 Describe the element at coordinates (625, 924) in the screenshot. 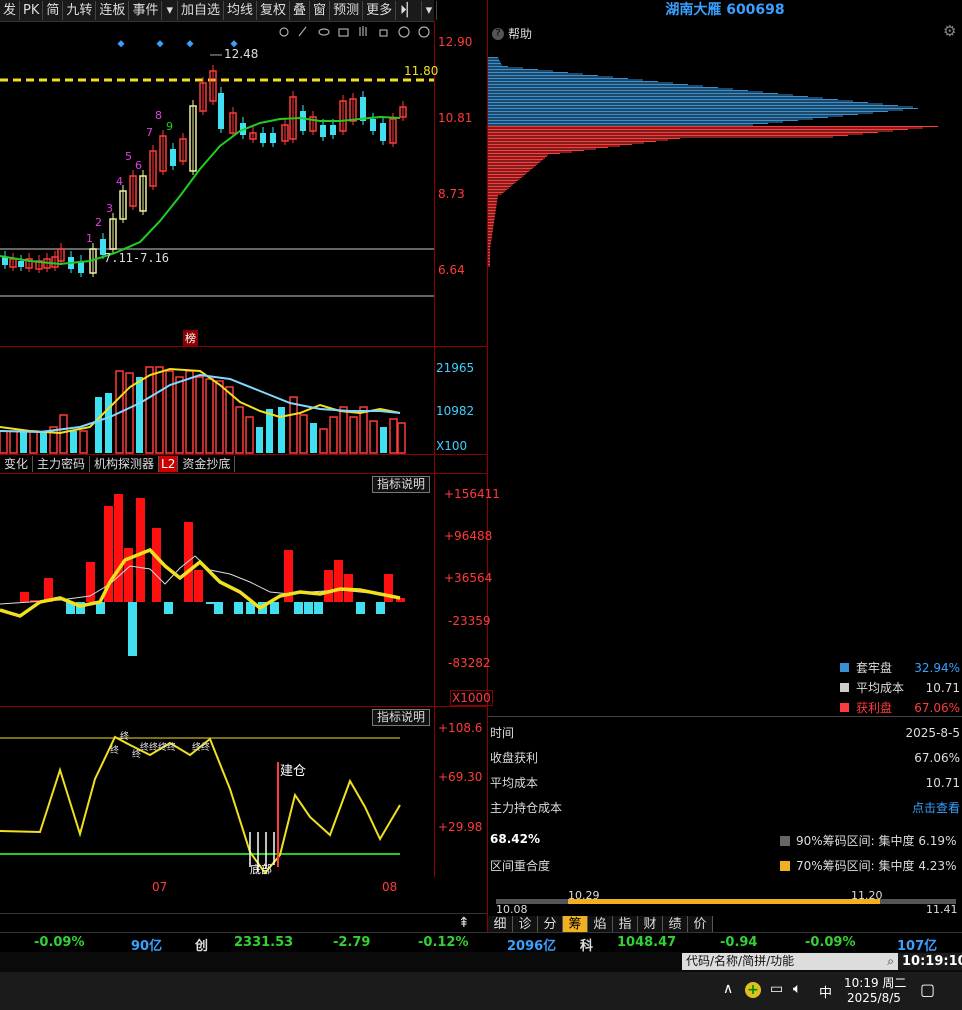

I see `tab-zhi: 指` at that location.